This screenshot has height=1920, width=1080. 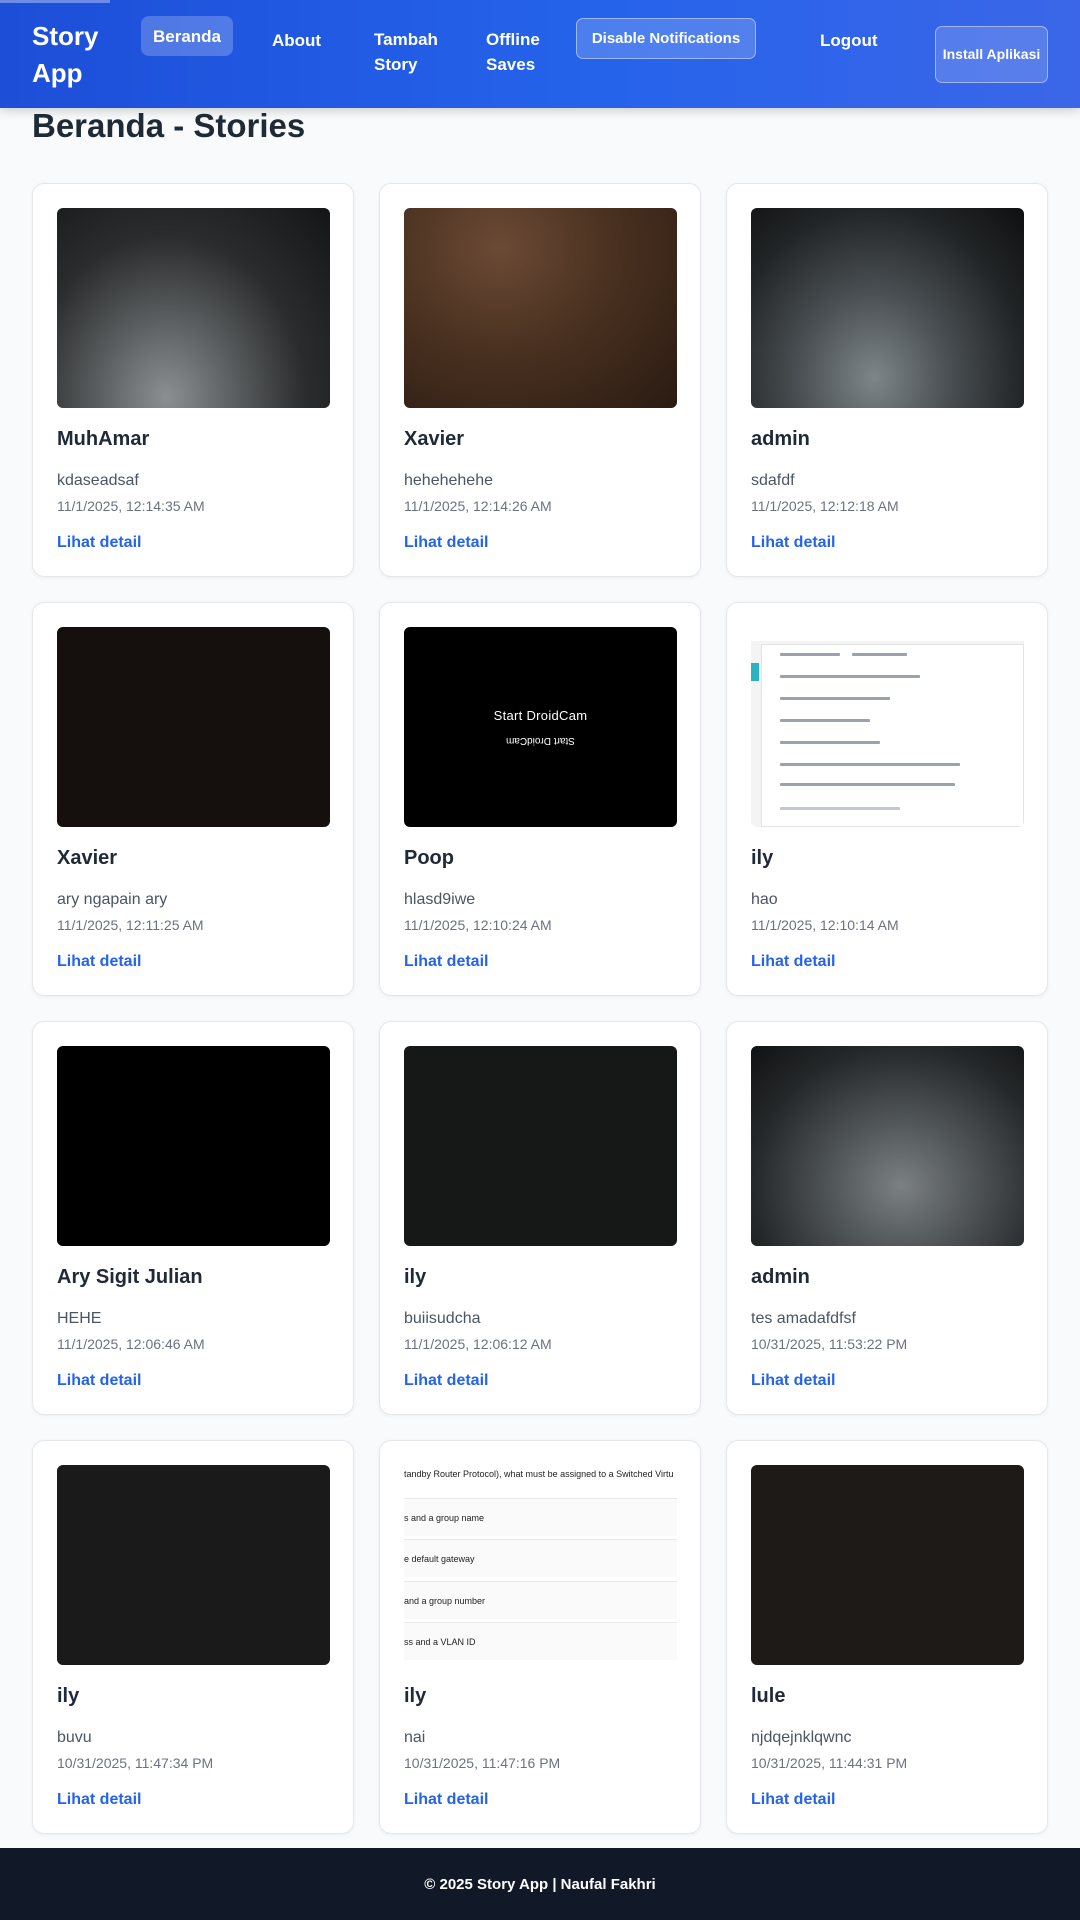 I want to click on story-description: njdqejnklqwnc, so click(x=801, y=1737).